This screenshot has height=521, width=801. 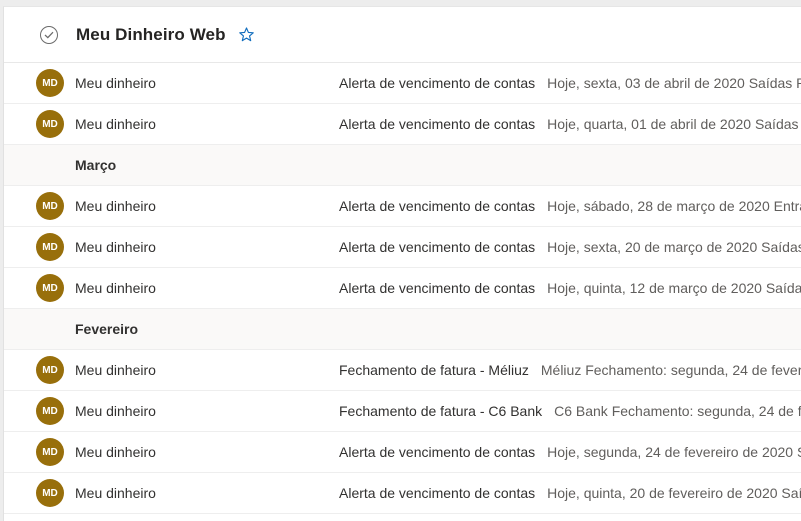 What do you see at coordinates (402, 165) in the screenshot?
I see `group-header-marco: Março` at bounding box center [402, 165].